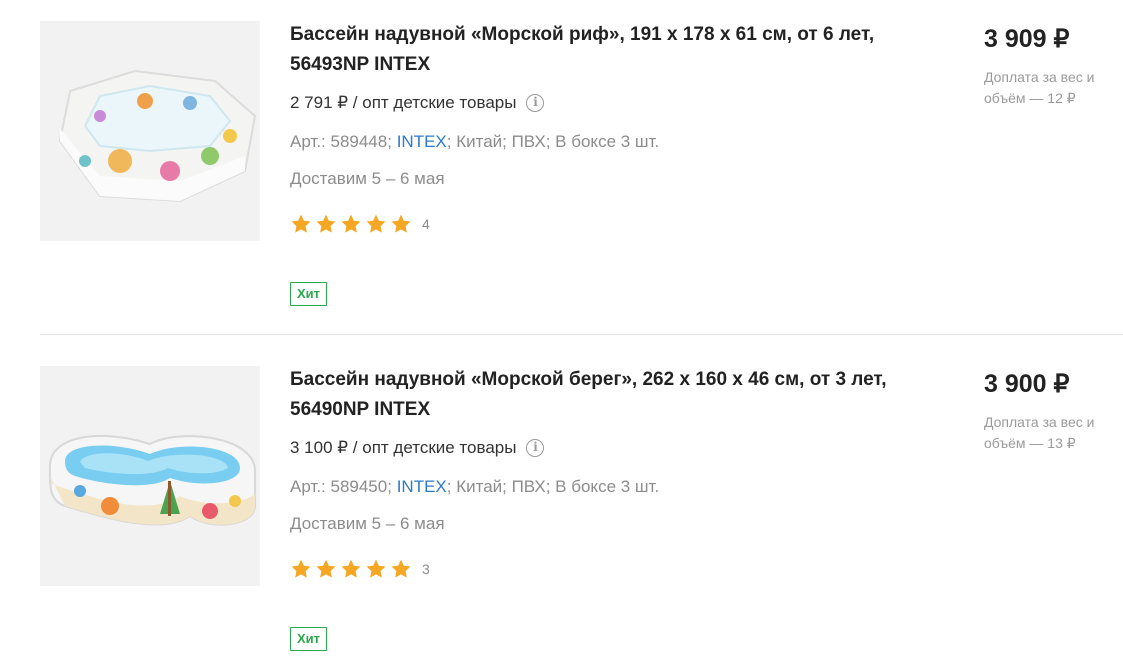  Describe the element at coordinates (1027, 39) in the screenshot. I see `product-price: 3 909 ₽` at that location.